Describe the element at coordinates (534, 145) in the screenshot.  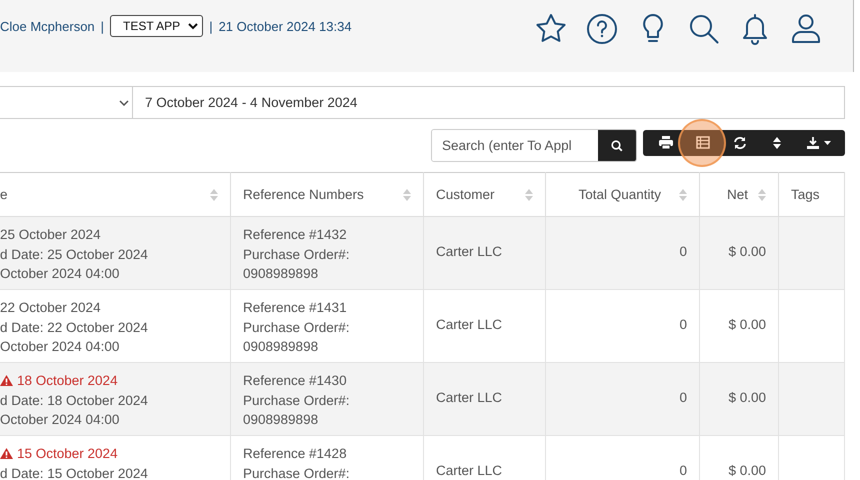
I see `search-field: Search (enter To Appl` at that location.